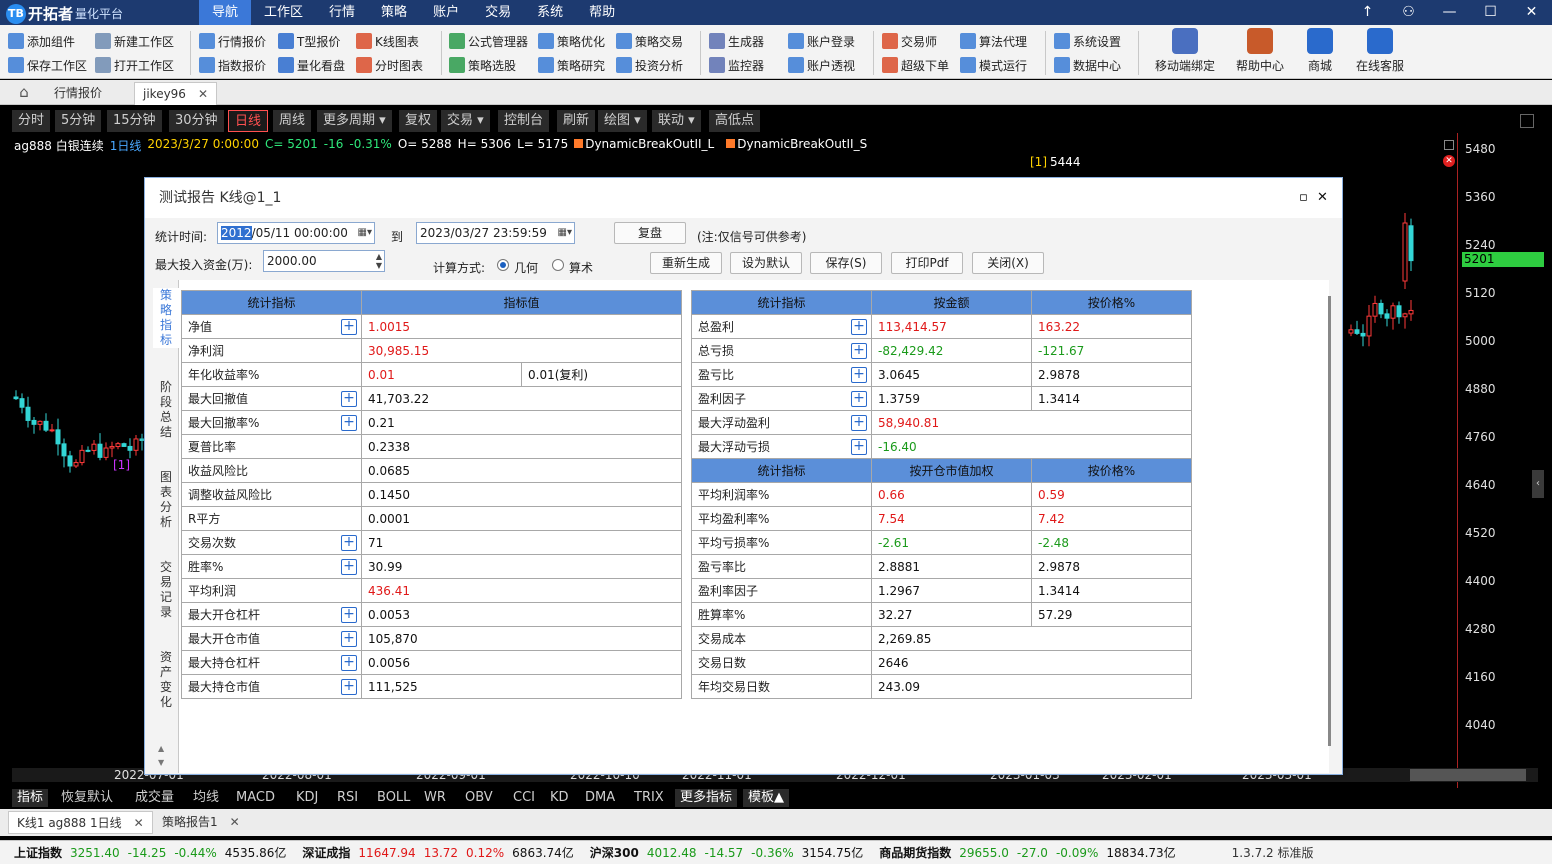 The image size is (1552, 864). Describe the element at coordinates (736, 65) in the screenshot. I see `toolbar-button: 监控器` at that location.